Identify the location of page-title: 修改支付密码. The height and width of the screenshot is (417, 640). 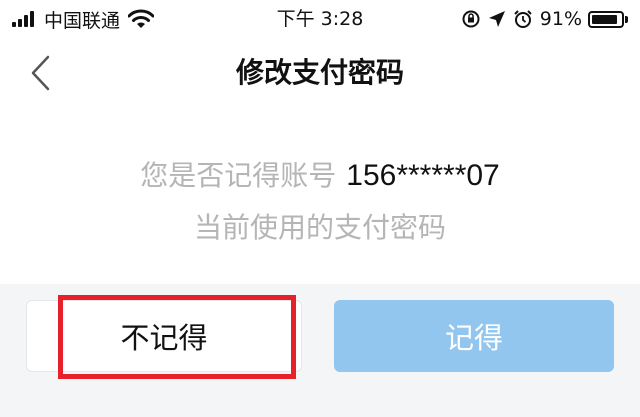
(319, 72).